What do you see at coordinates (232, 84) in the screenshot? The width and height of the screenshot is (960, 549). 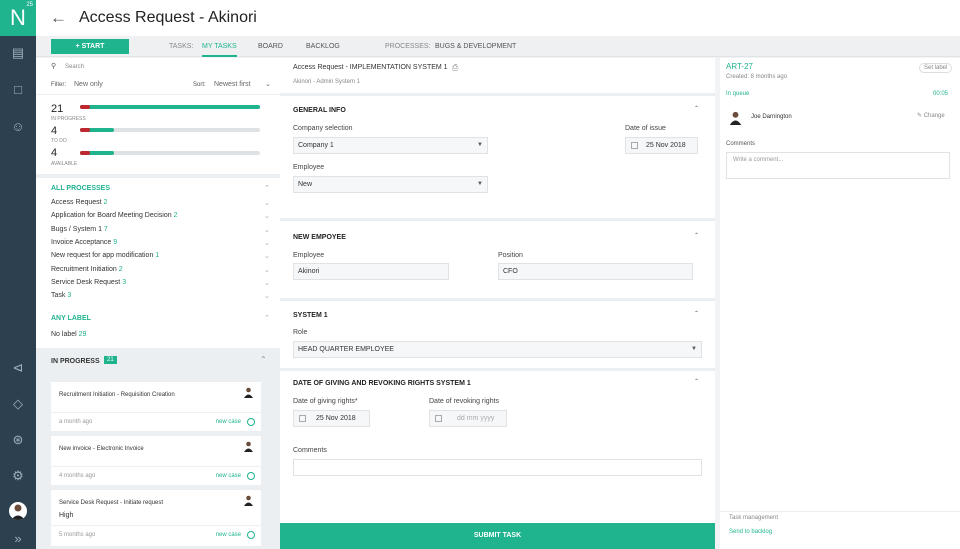 I see `sort-select: Newest first` at bounding box center [232, 84].